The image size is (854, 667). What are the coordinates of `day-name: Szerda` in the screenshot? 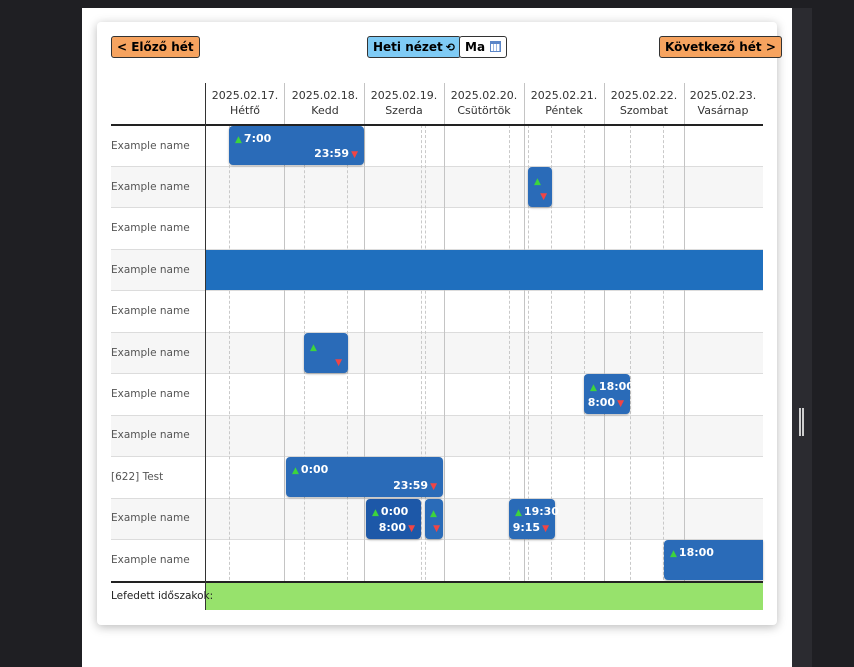 It's located at (404, 110).